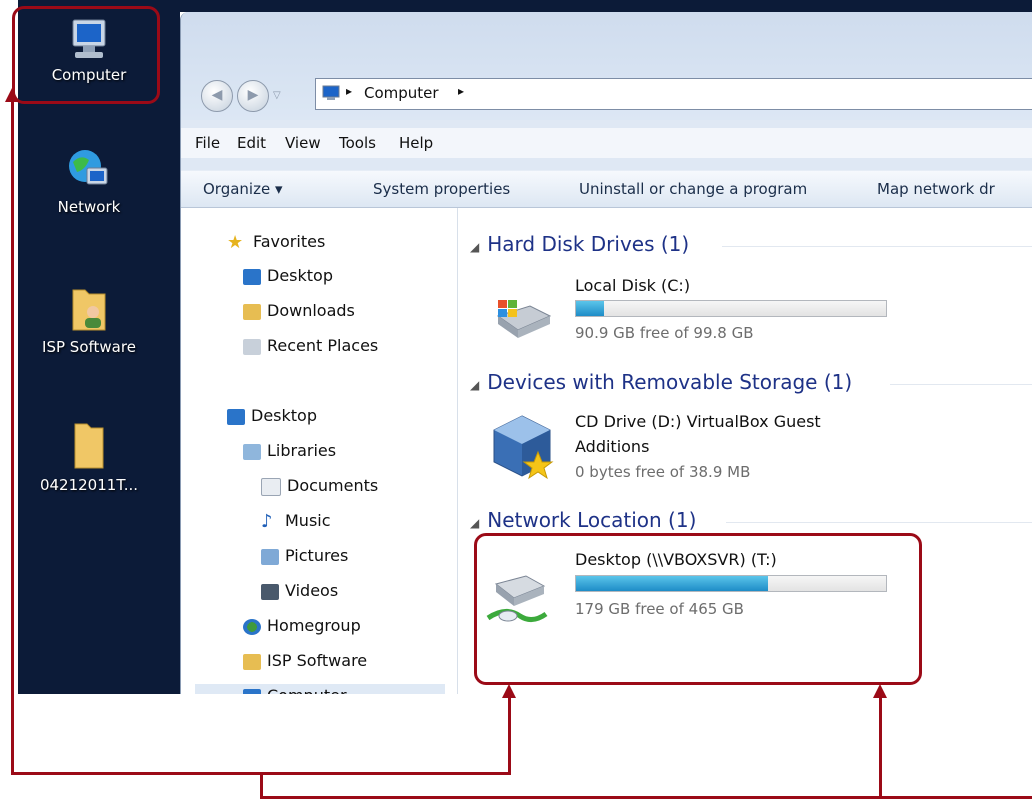 This screenshot has height=799, width=1032. What do you see at coordinates (277, 95) in the screenshot?
I see `recent-pages-dropdown-icon: ▽` at bounding box center [277, 95].